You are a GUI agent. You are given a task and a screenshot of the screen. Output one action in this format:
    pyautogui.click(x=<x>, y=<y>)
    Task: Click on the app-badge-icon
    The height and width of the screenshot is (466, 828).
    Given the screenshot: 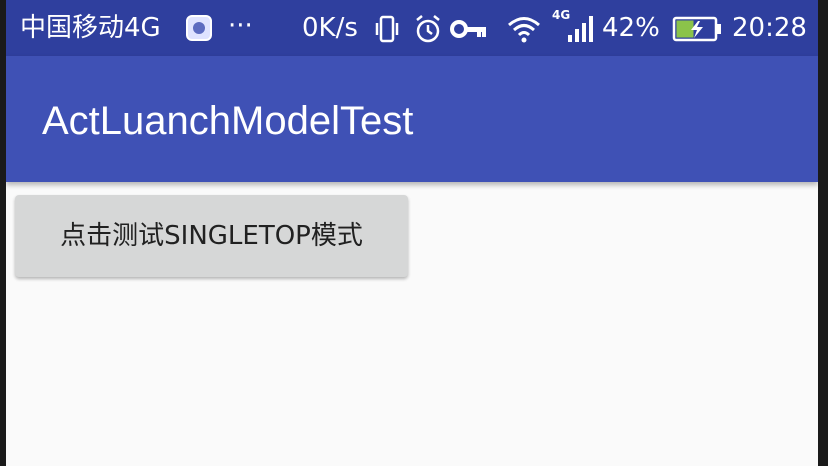 What is the action you would take?
    pyautogui.click(x=199, y=28)
    